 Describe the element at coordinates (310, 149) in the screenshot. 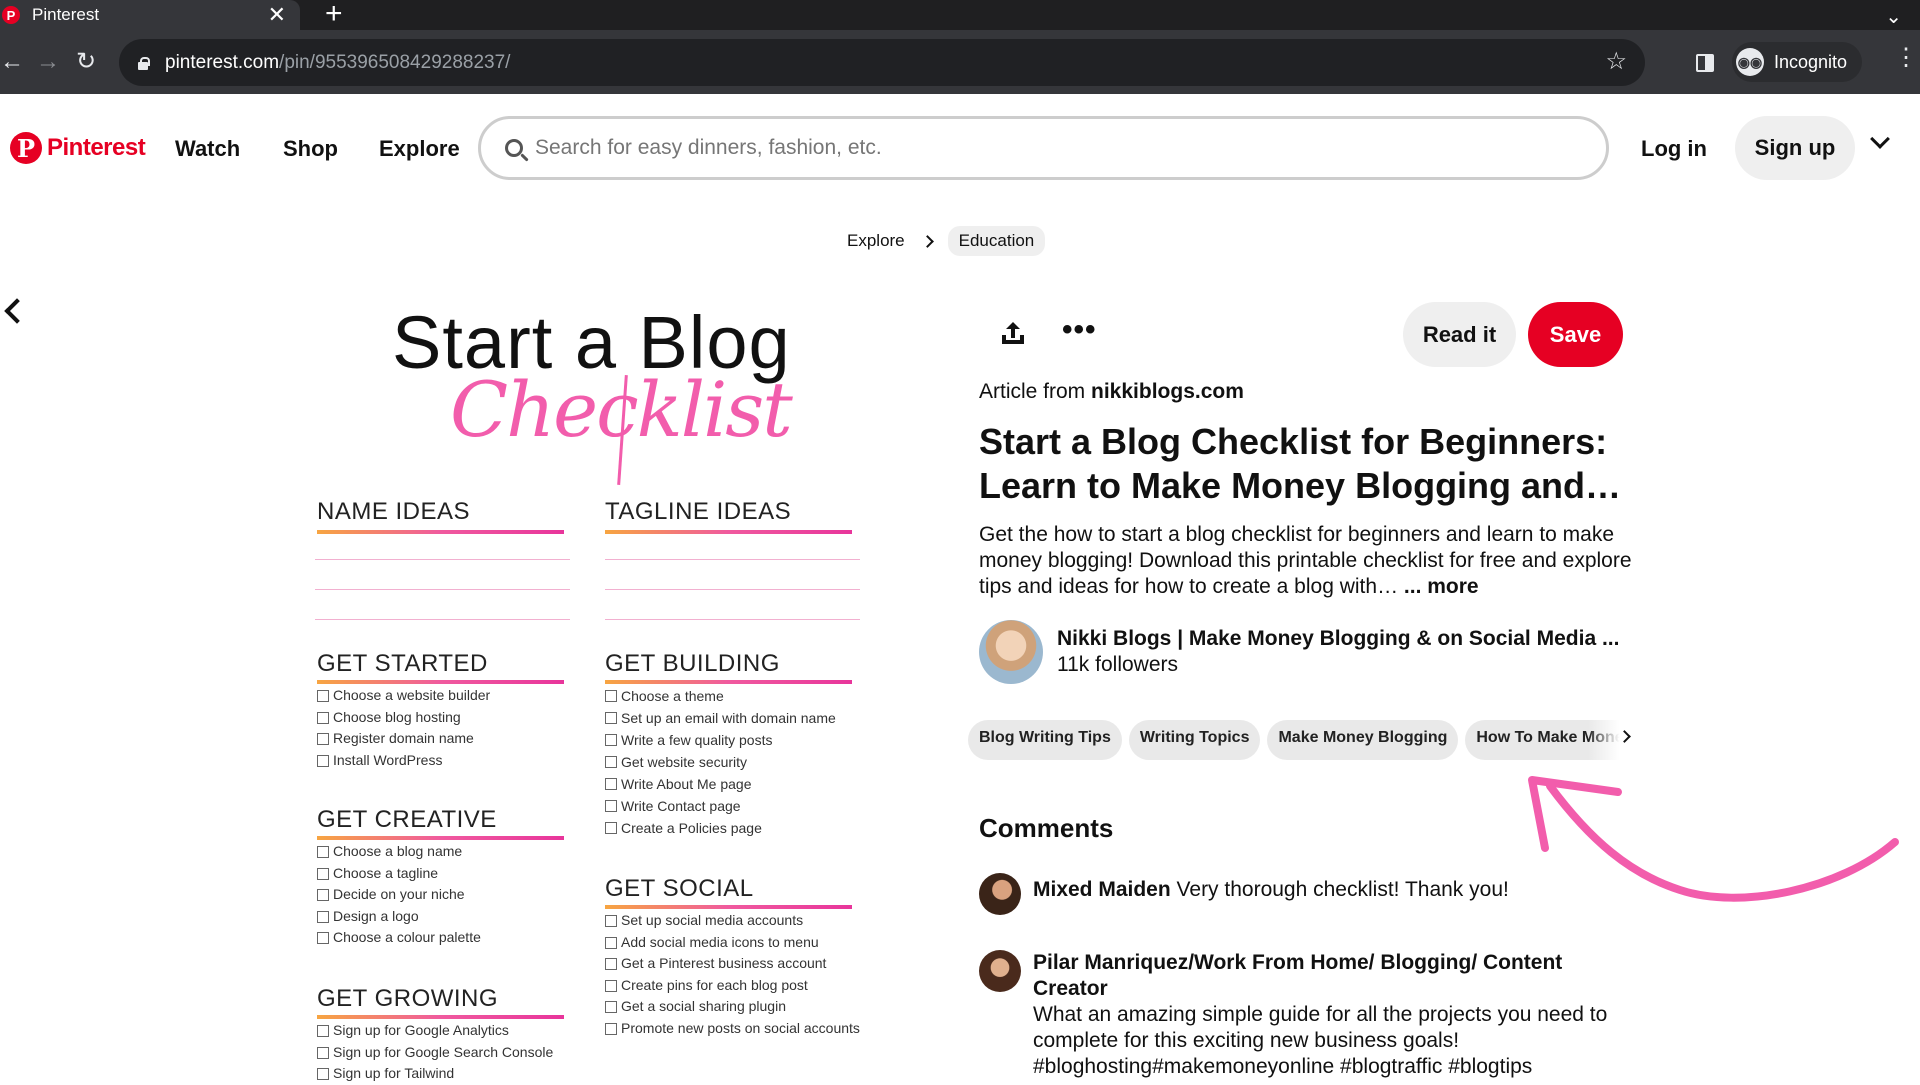

I see `nav-shop: Shop` at that location.